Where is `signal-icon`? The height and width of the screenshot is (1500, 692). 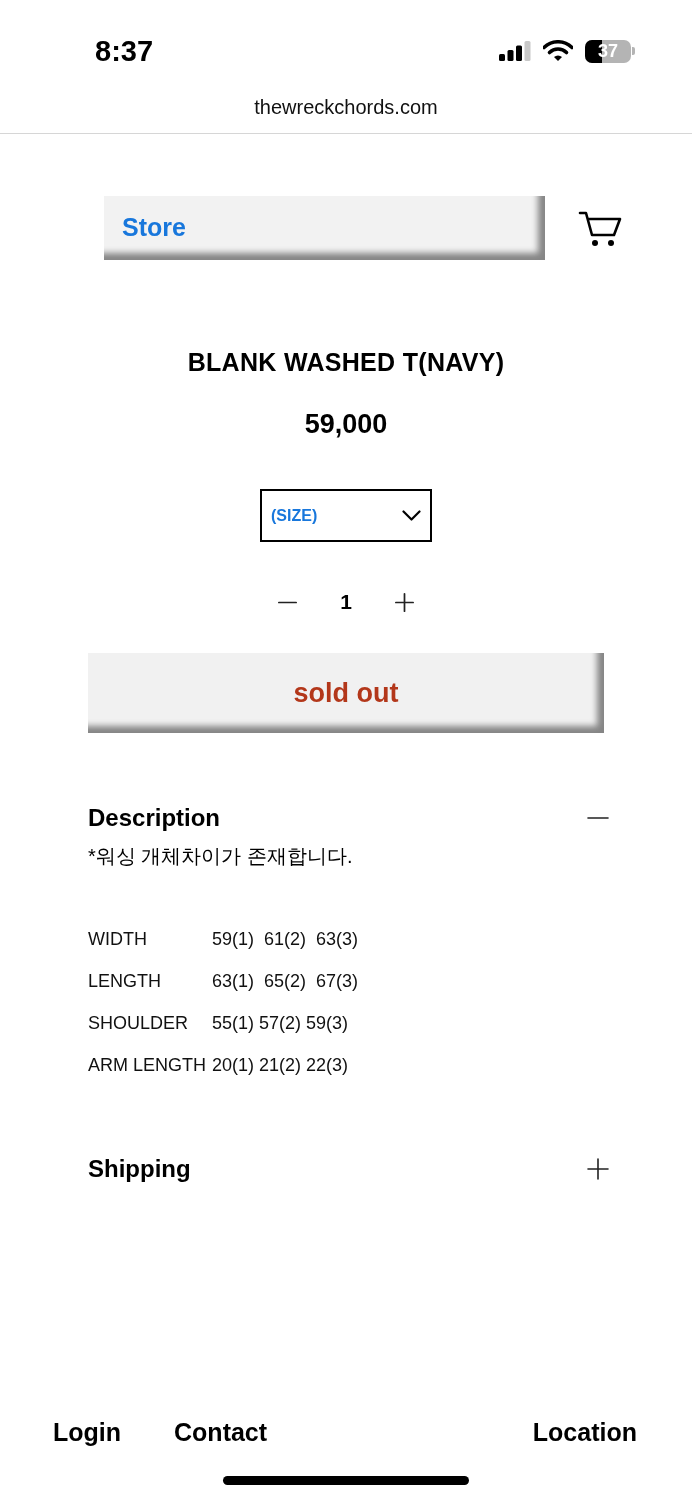 signal-icon is located at coordinates (515, 51).